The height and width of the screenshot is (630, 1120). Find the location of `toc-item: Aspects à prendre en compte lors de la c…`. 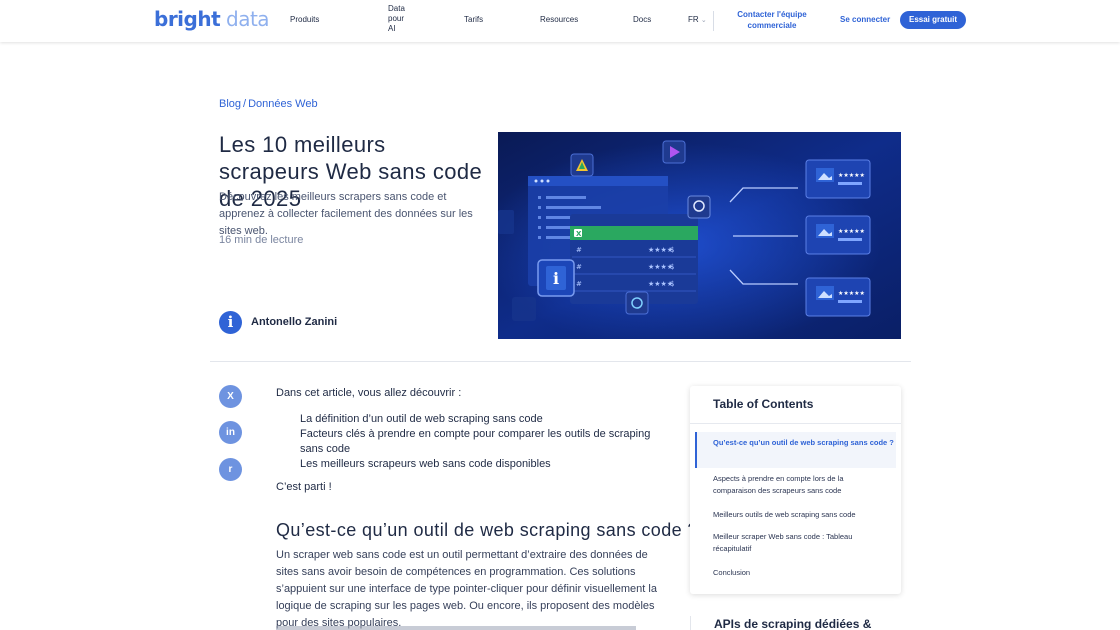

toc-item: Aspects à prendre en compte lors de la c… is located at coordinates (798, 485).